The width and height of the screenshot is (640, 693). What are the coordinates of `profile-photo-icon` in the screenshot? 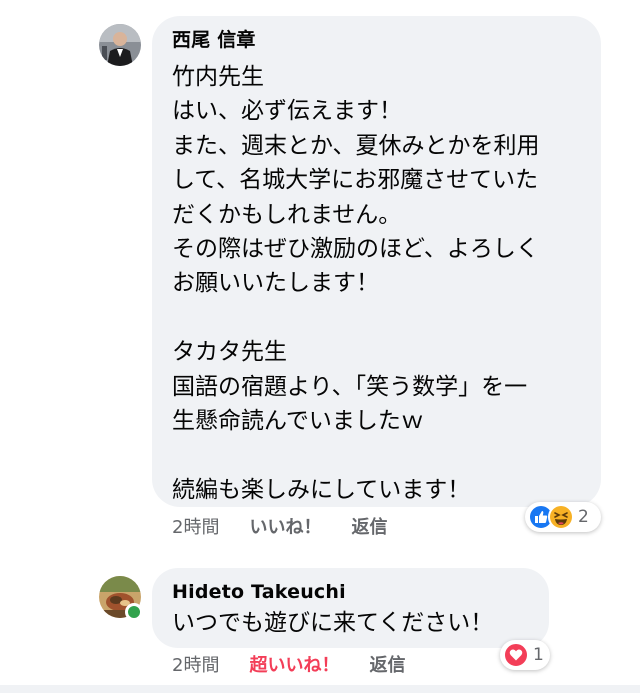 It's located at (120, 45).